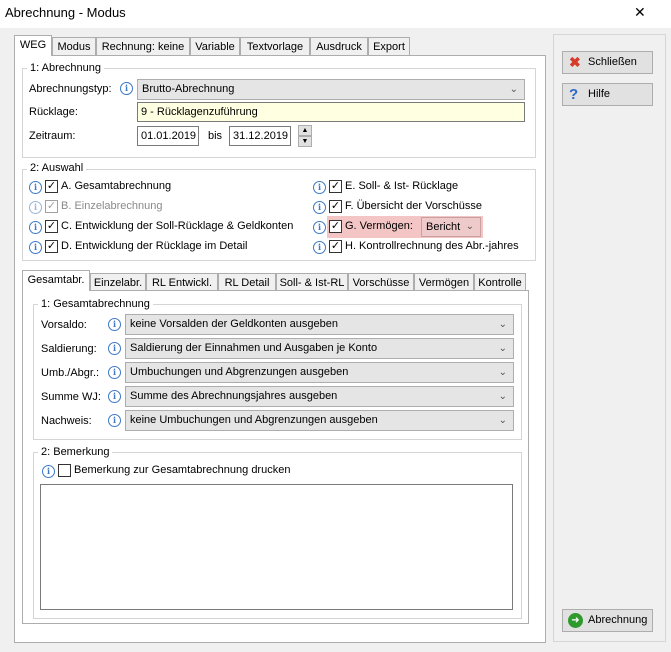 The width and height of the screenshot is (671, 652). What do you see at coordinates (234, 324) in the screenshot?
I see `vorsaldo-value: keine Vorsalden der Geldkonten ausgeben` at bounding box center [234, 324].